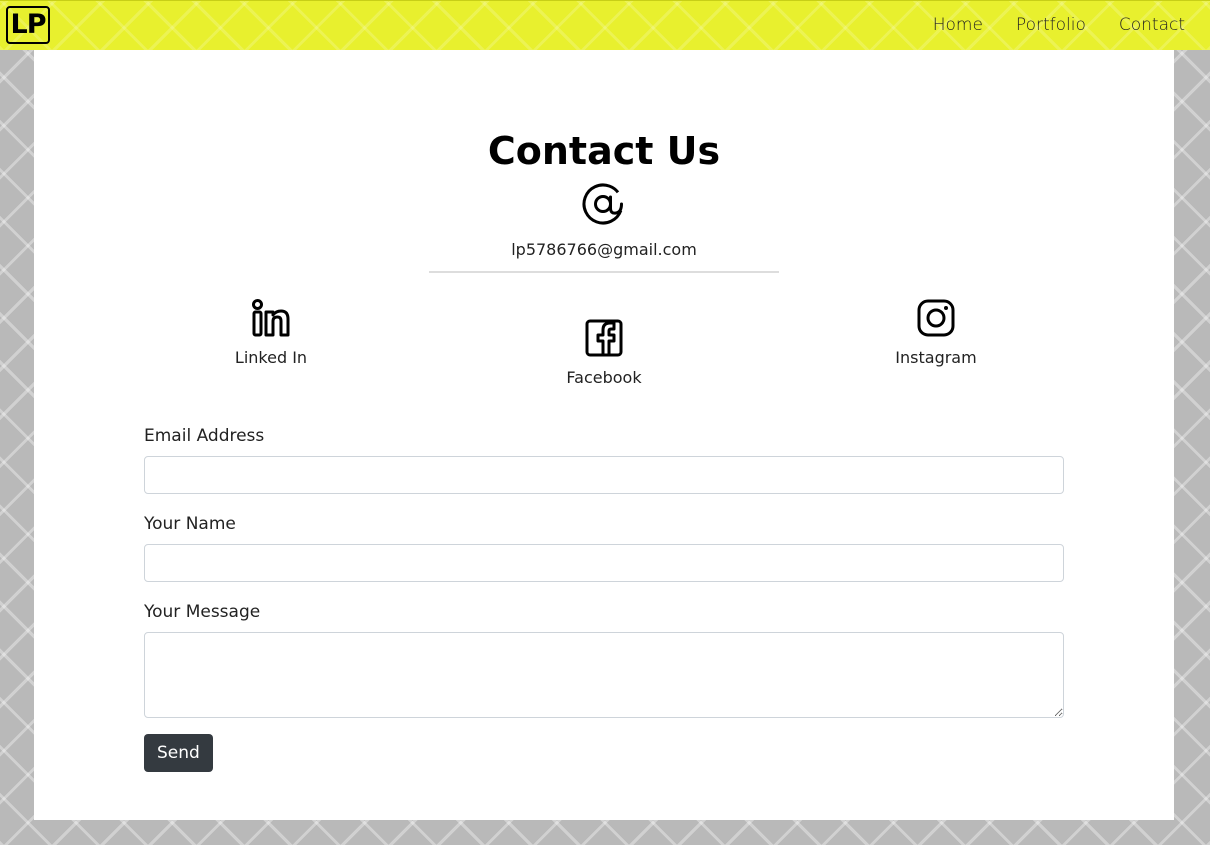  I want to click on your-name-label: Your Name, so click(190, 524).